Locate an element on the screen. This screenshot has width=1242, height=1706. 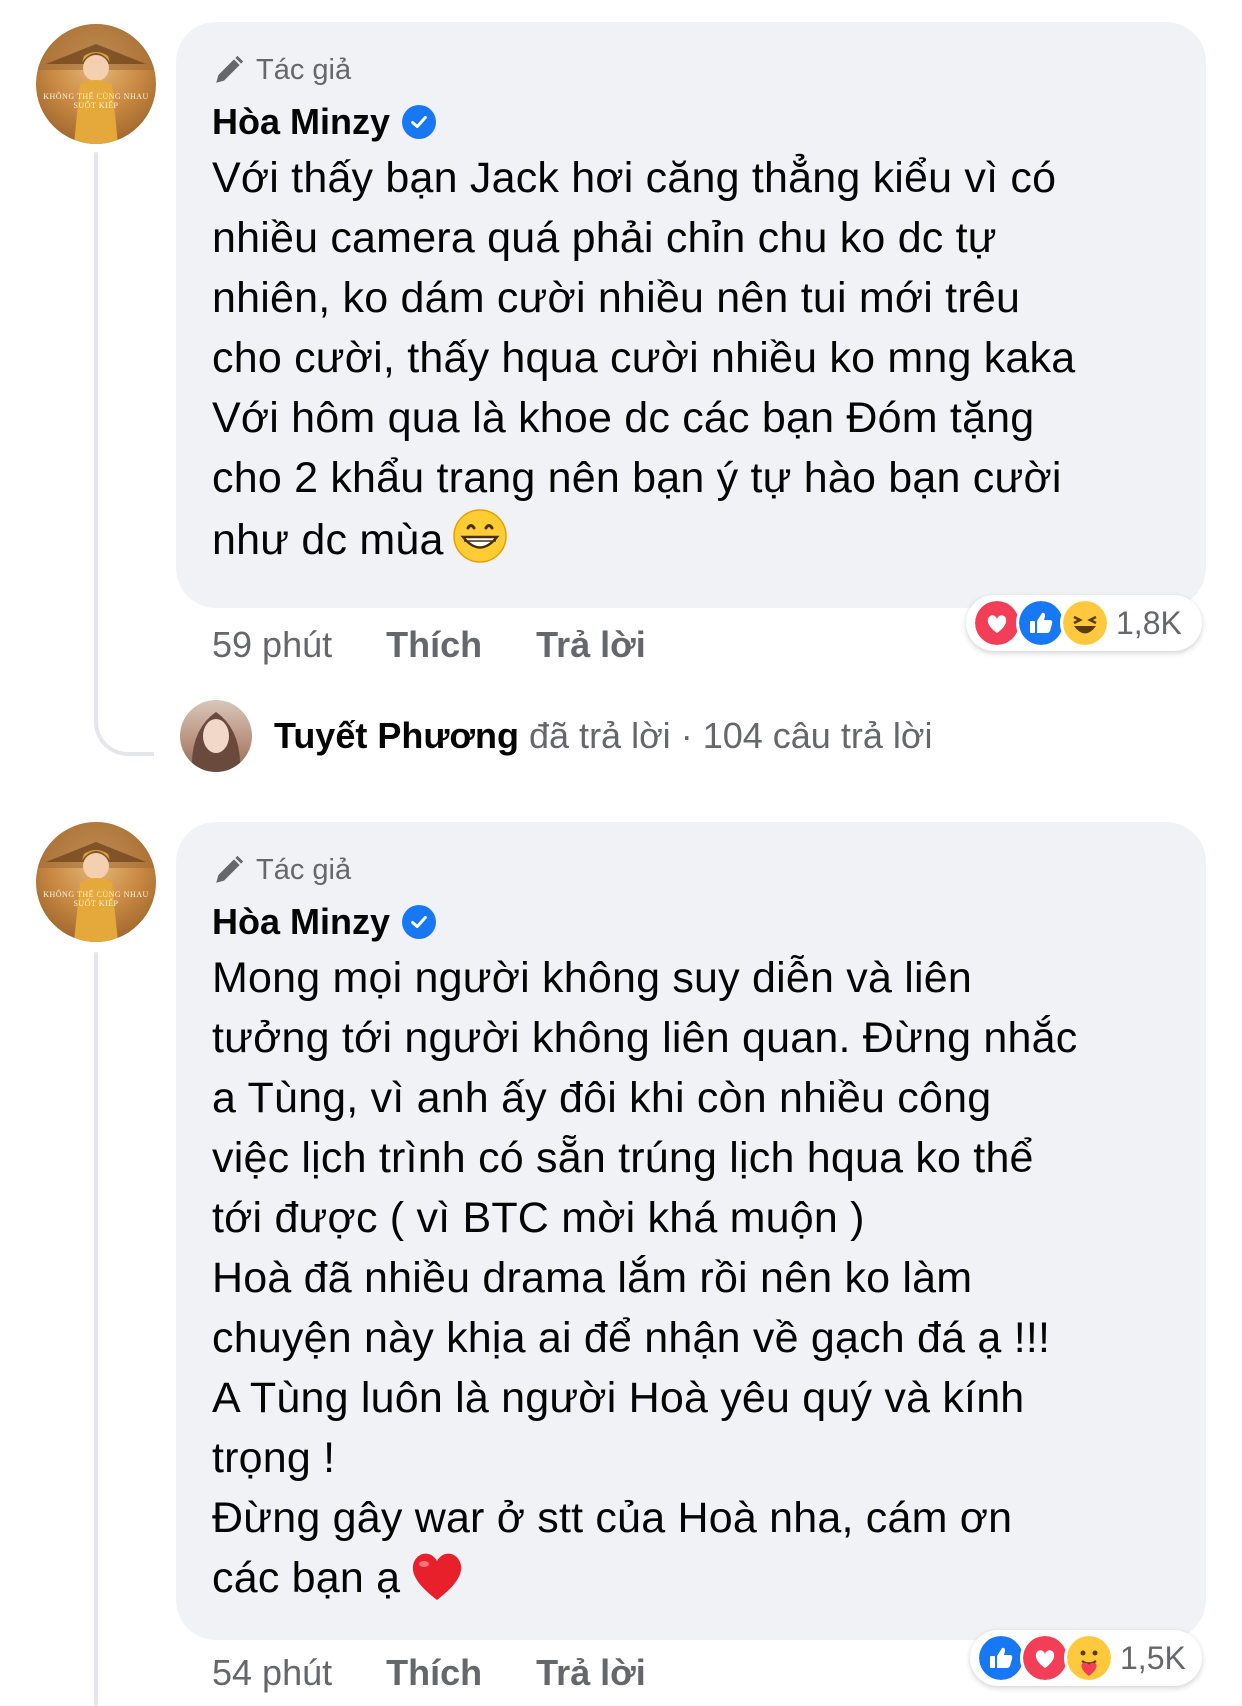
haha-reaction-icon is located at coordinates (1085, 623).